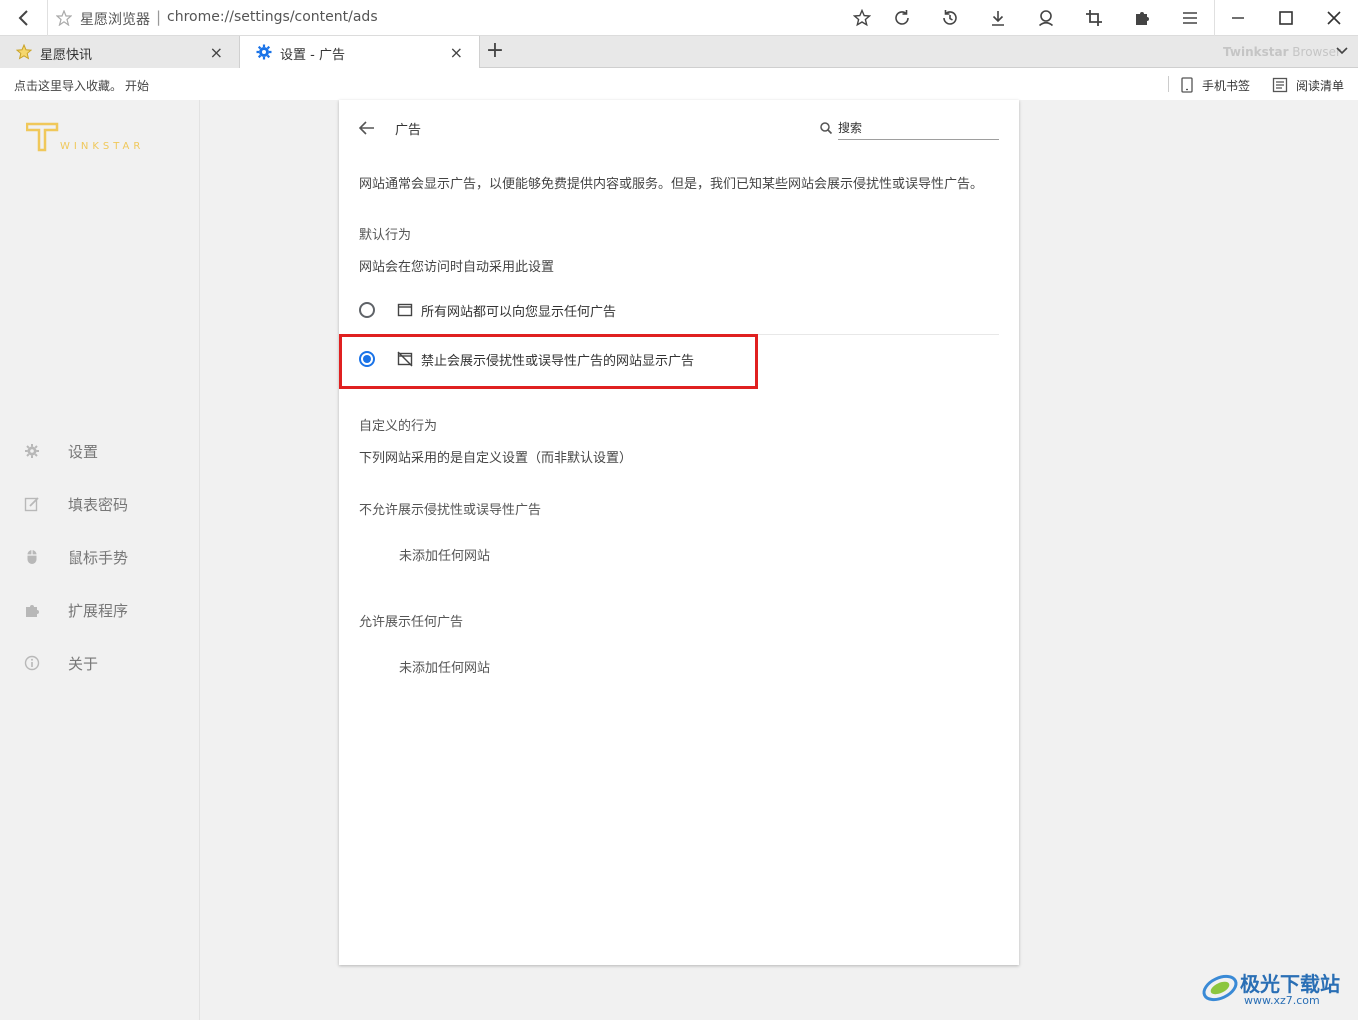  I want to click on close-window-button, so click(1334, 18).